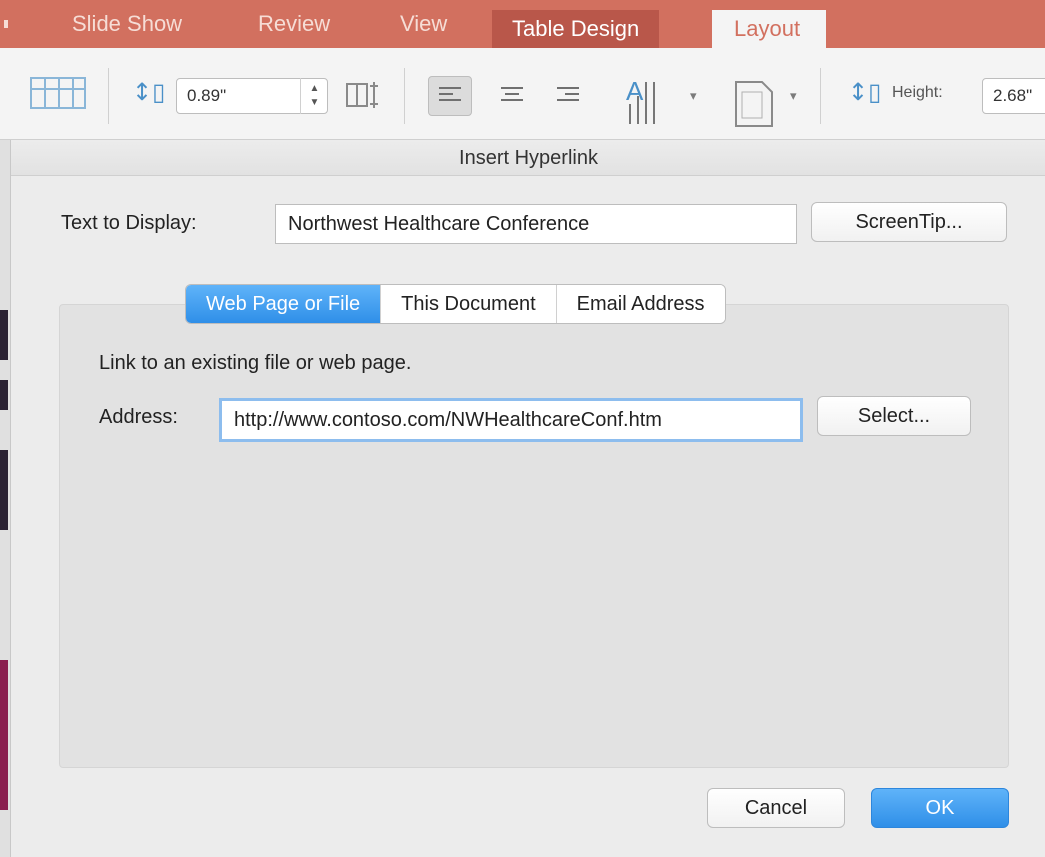 This screenshot has width=1045, height=857. I want to click on tab-layout: Layout, so click(769, 30).